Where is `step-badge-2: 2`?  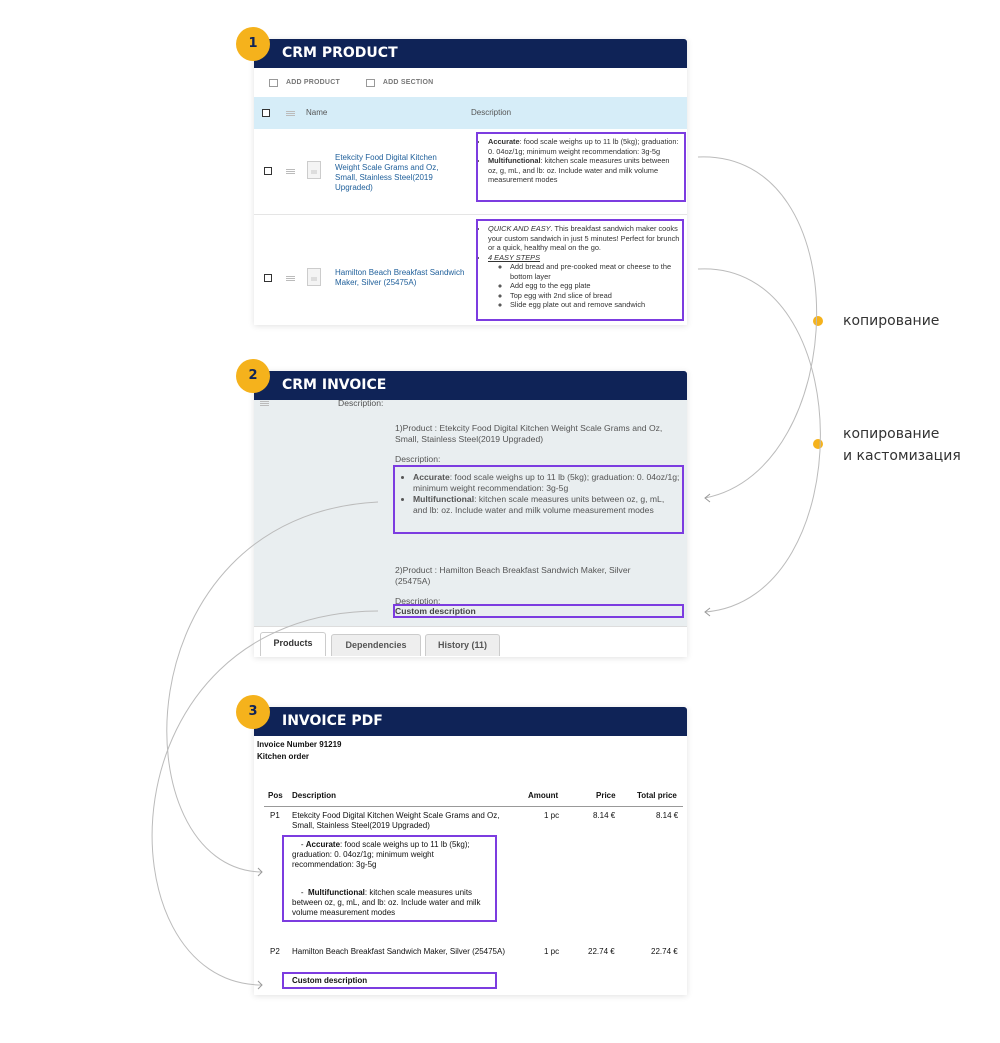
step-badge-2: 2 is located at coordinates (253, 376).